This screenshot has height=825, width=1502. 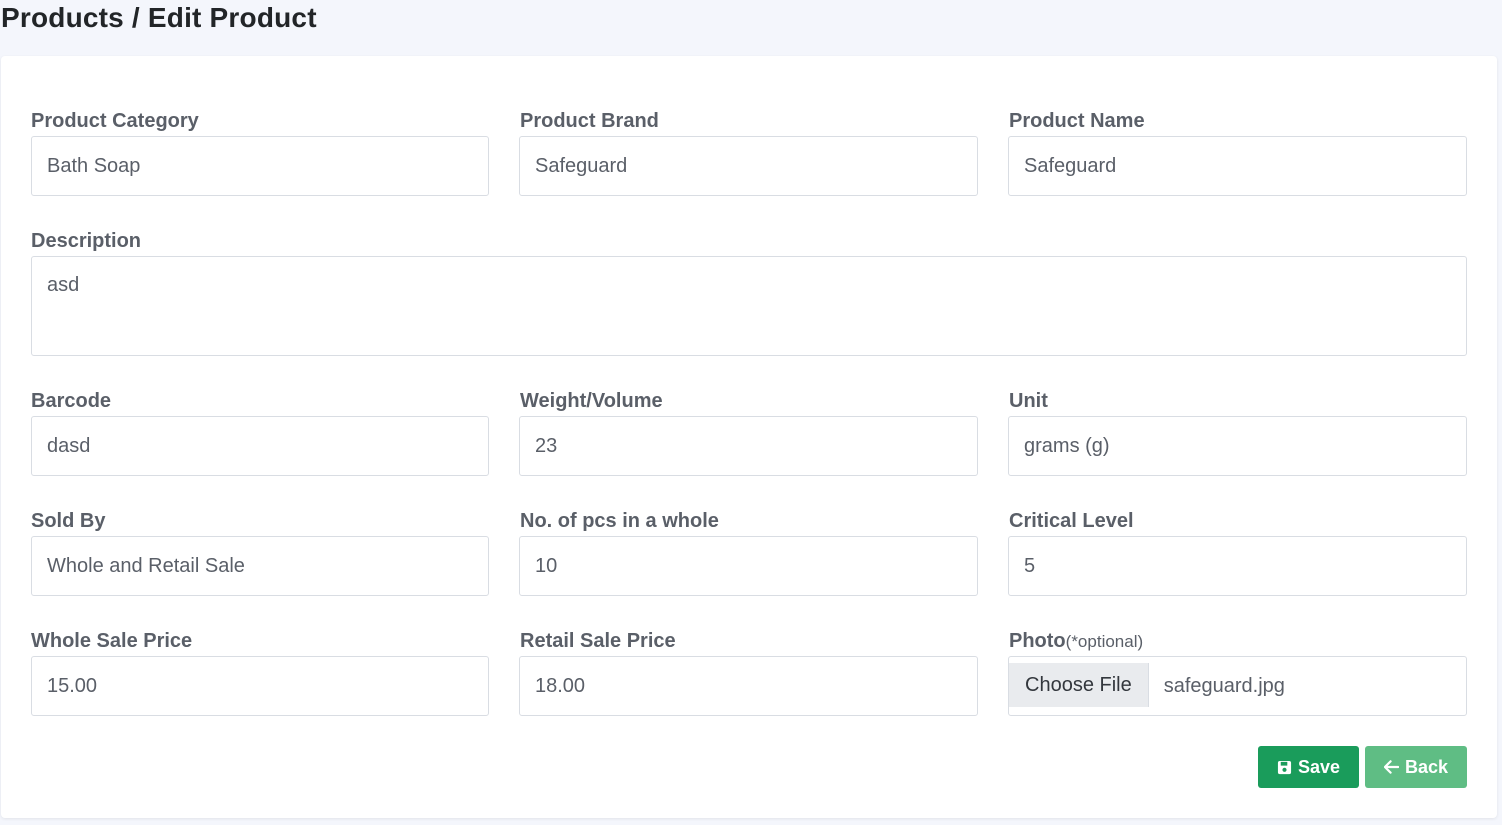 What do you see at coordinates (260, 566) in the screenshot?
I see `sold-by-select: Whole and Retail Sale` at bounding box center [260, 566].